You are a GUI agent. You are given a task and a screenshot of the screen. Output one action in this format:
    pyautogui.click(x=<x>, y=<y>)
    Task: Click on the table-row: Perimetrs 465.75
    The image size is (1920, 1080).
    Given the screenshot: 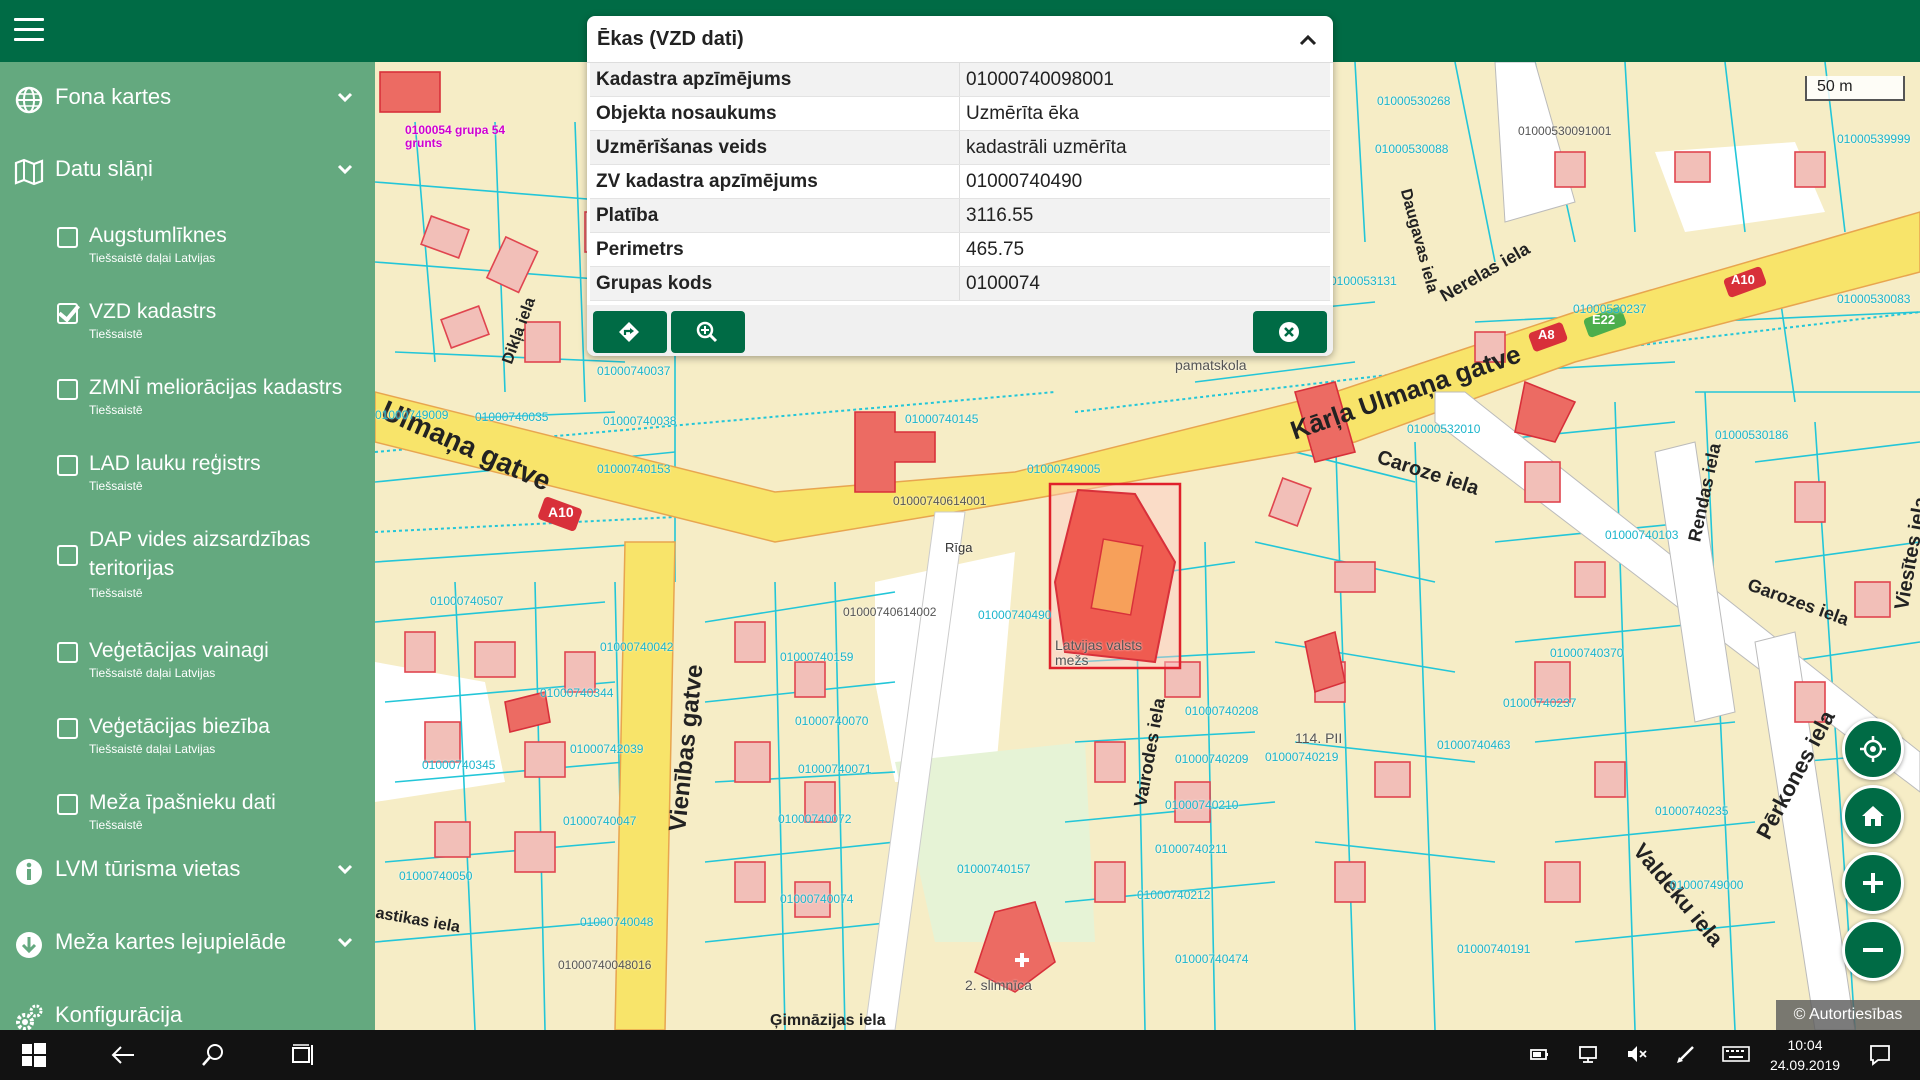 What is the action you would take?
    pyautogui.click(x=960, y=249)
    